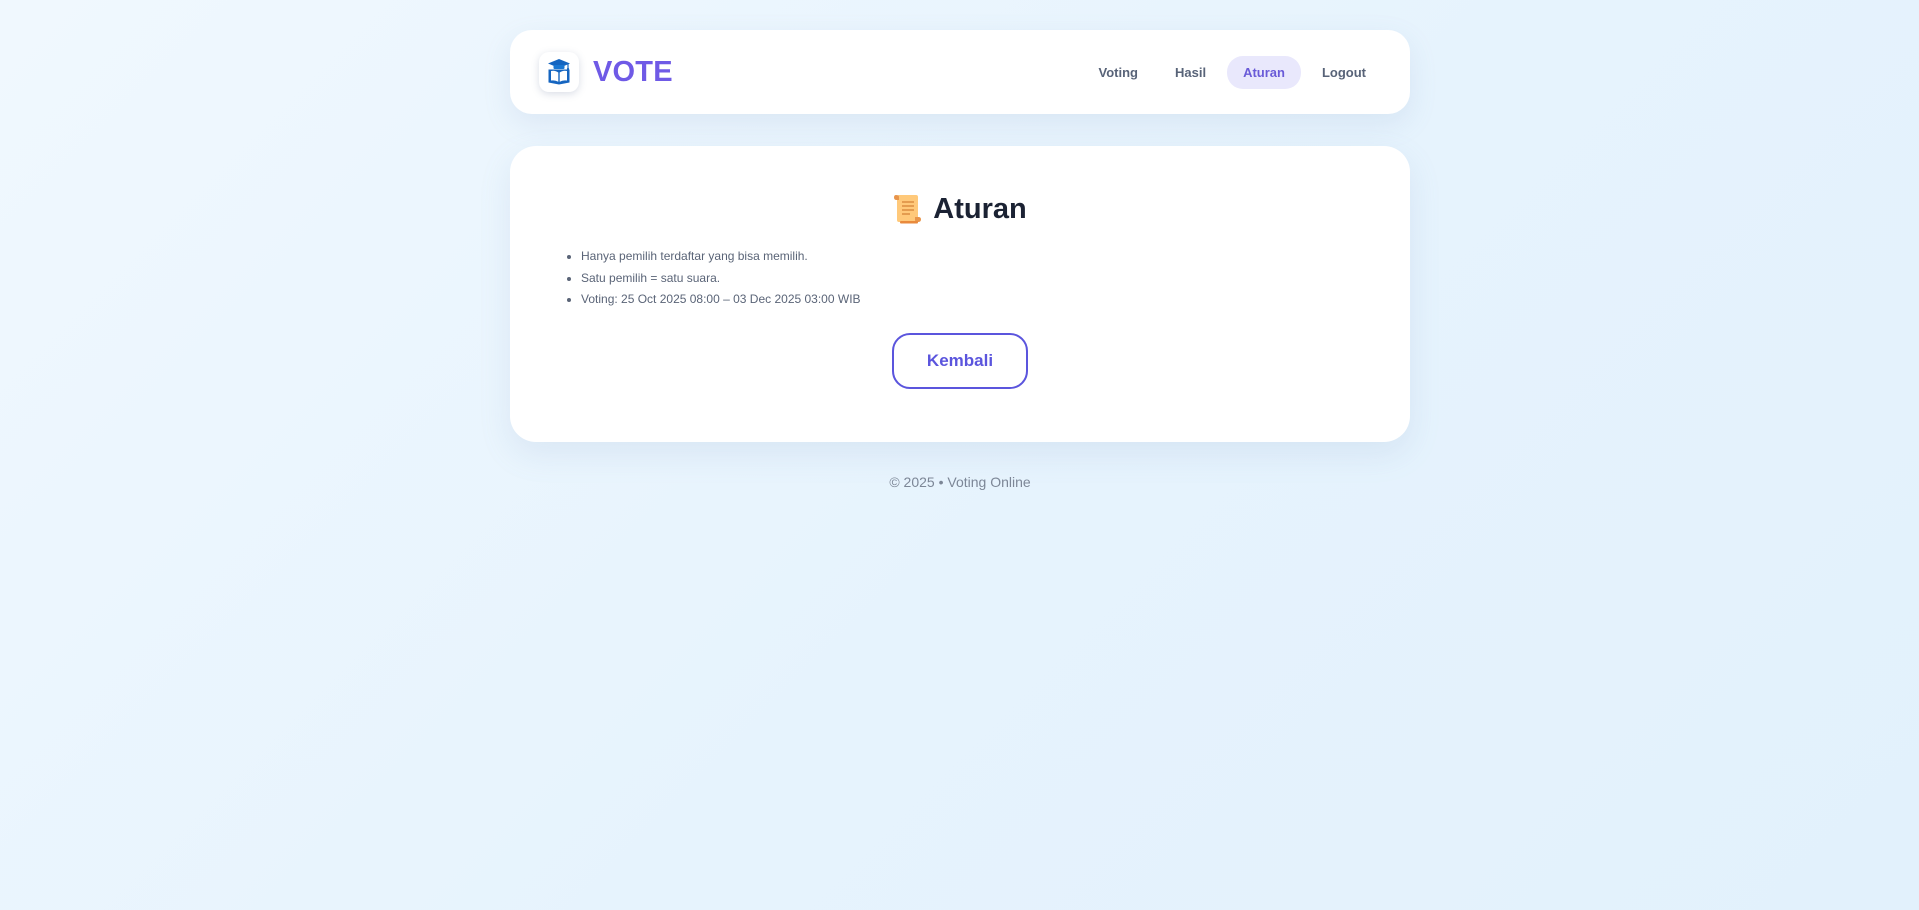 Image resolution: width=1919 pixels, height=910 pixels. I want to click on nav-item-voting: Voting, so click(1118, 72).